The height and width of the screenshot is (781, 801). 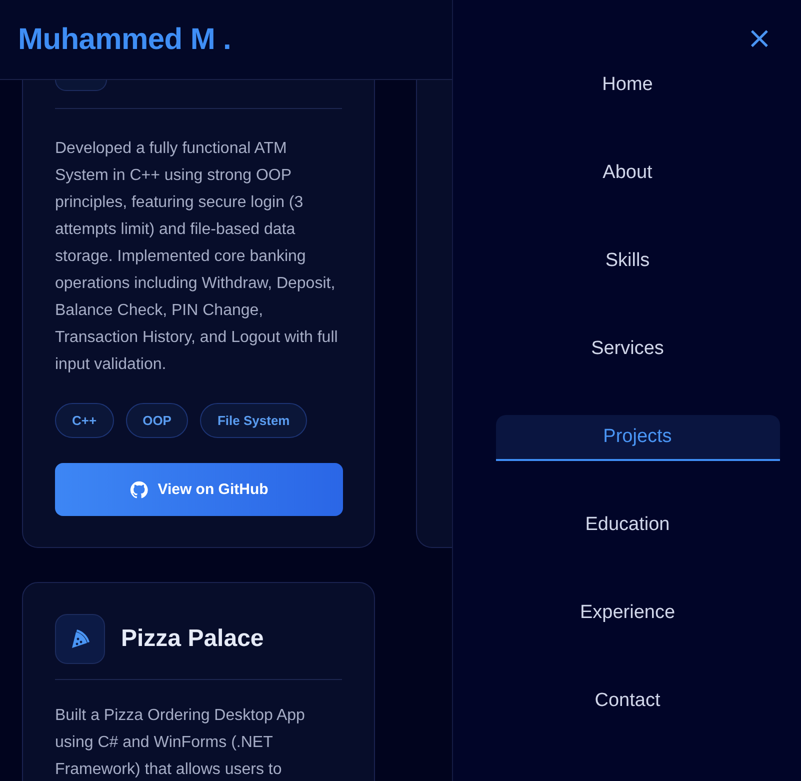 What do you see at coordinates (125, 39) in the screenshot?
I see `logo-text: Muhammed M .` at bounding box center [125, 39].